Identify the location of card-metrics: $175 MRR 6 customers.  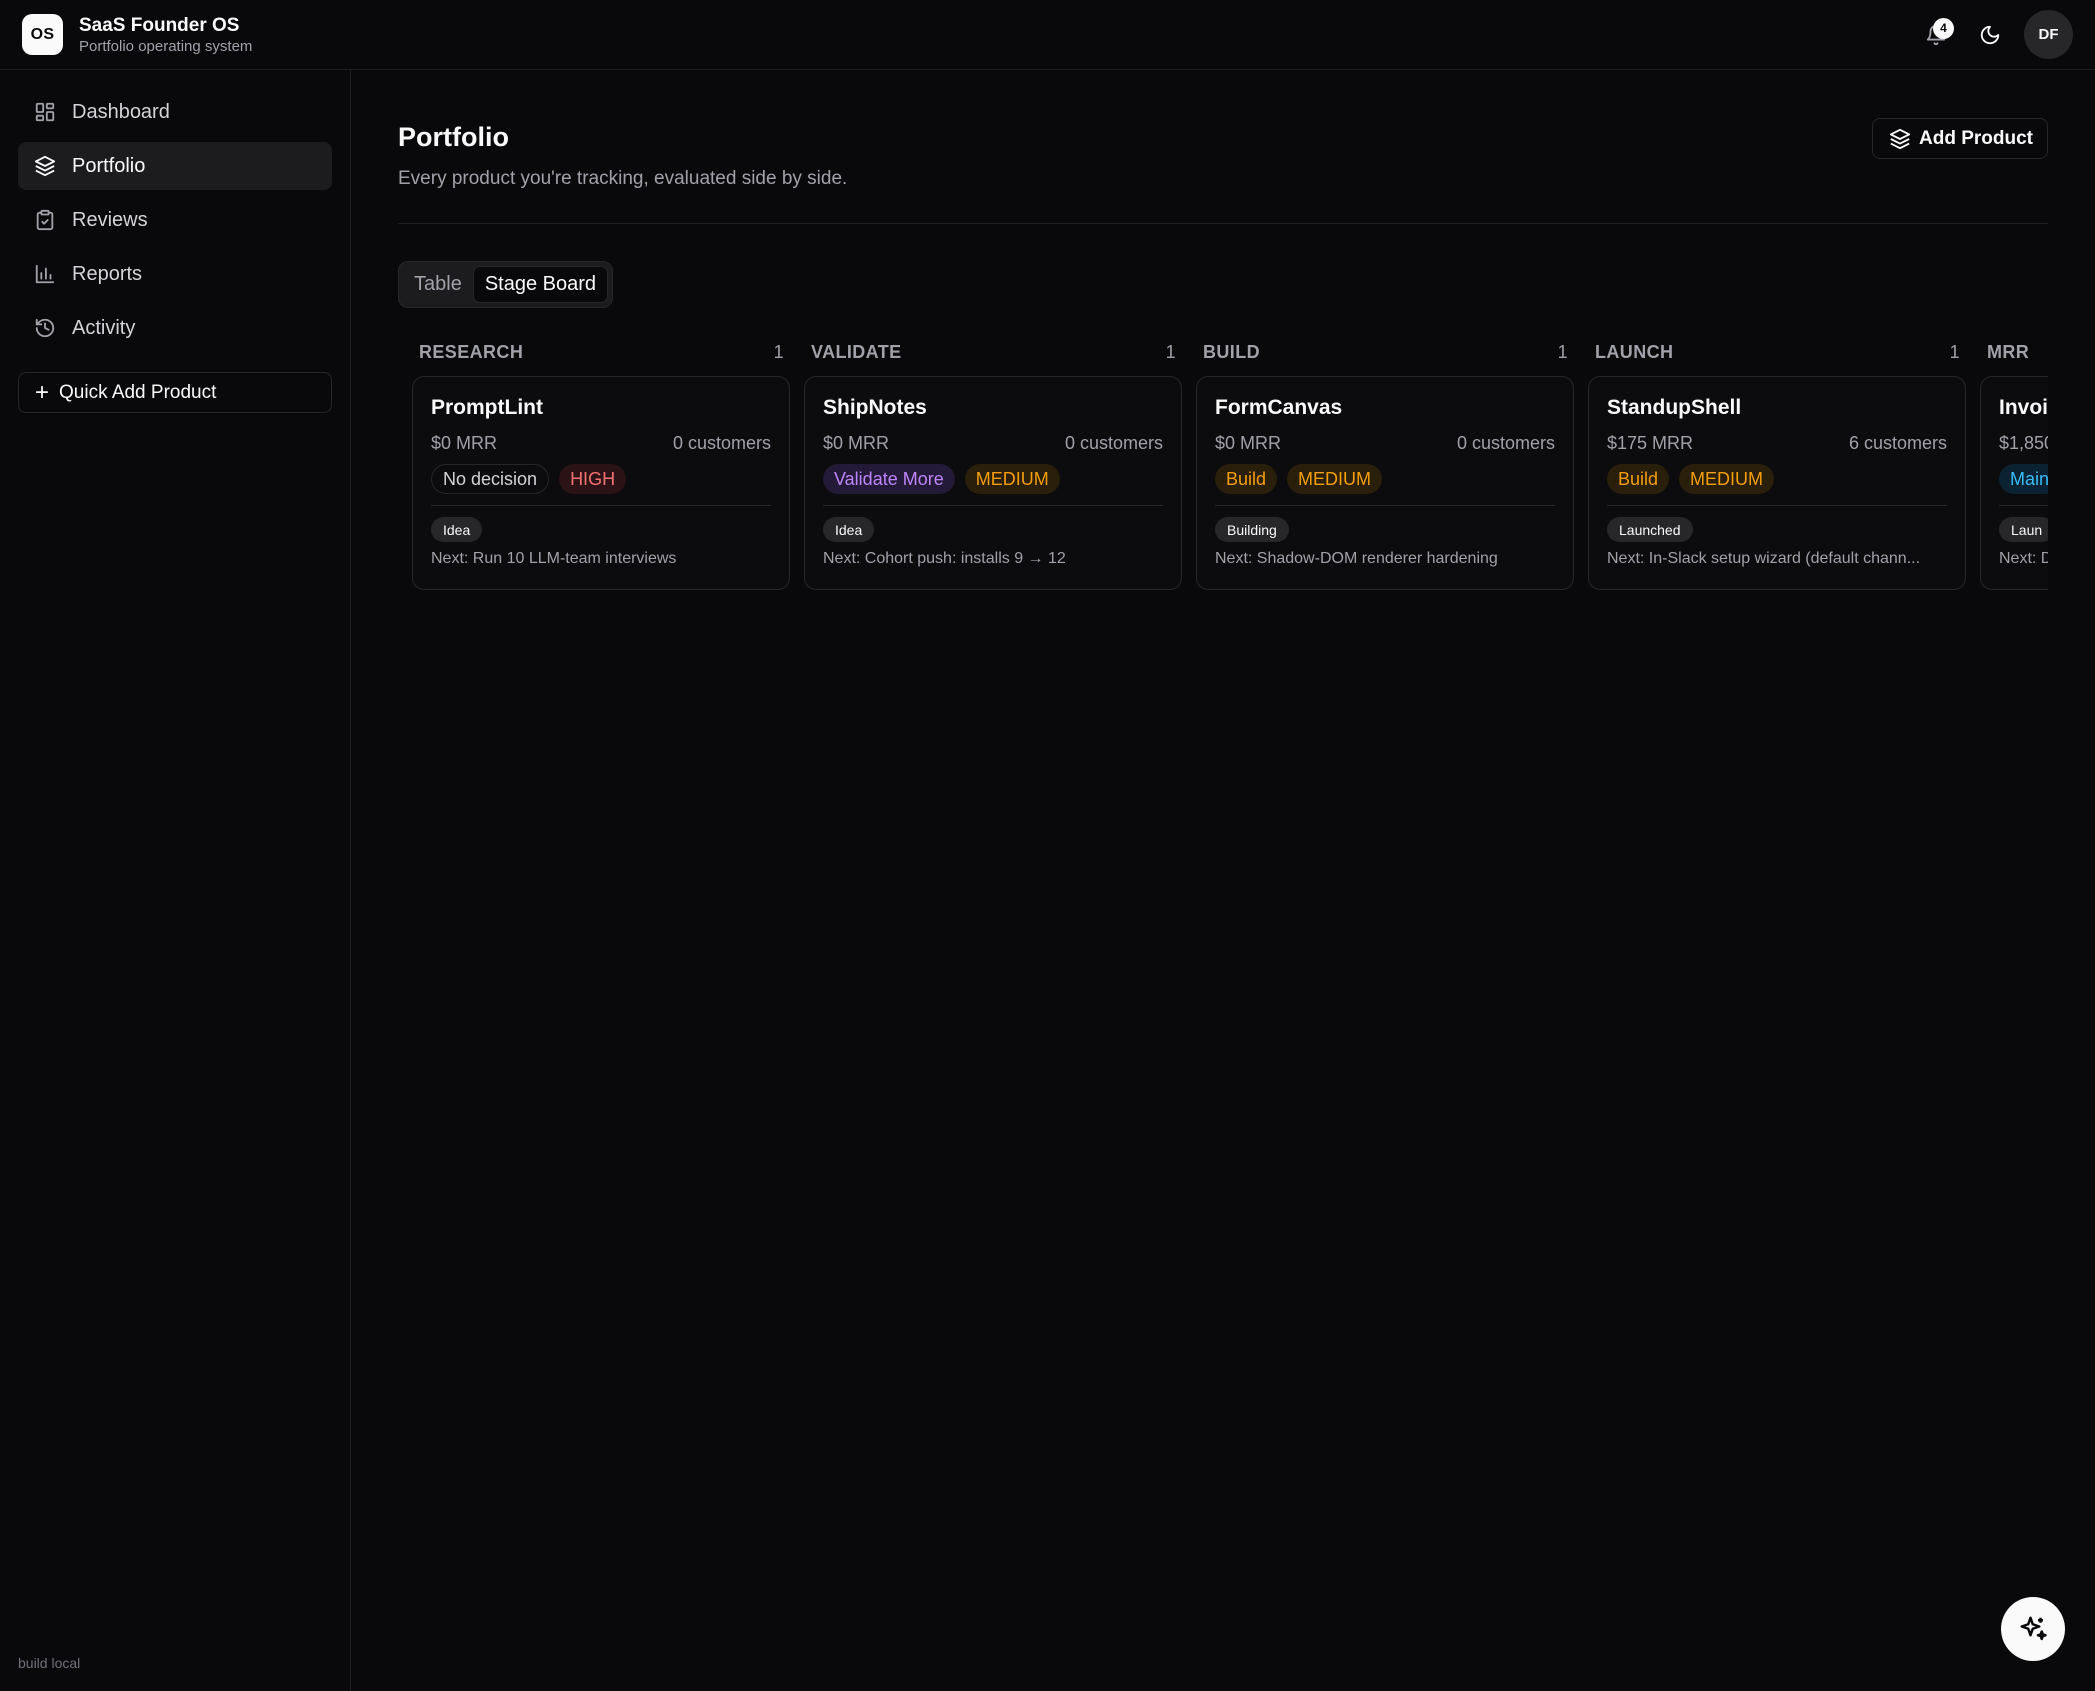
(1777, 443).